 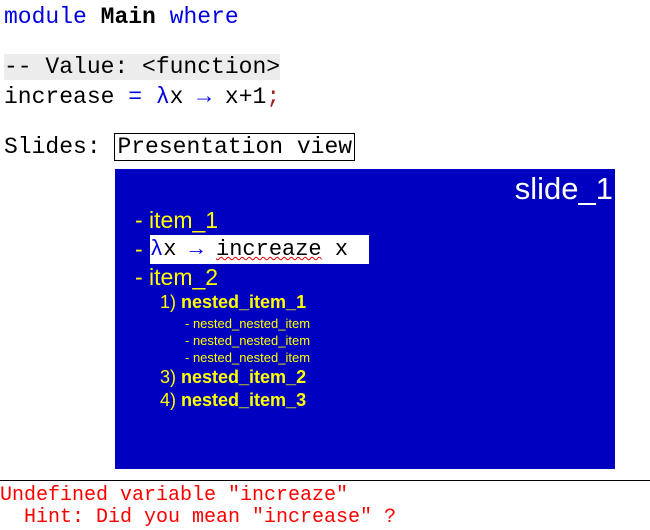 I want to click on nested-item: 4) nested_item_3, so click(x=233, y=400).